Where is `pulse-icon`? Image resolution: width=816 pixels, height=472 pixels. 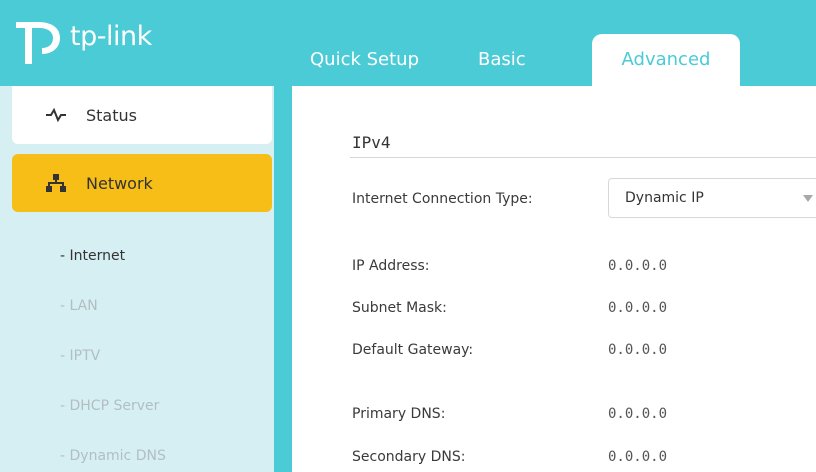 pulse-icon is located at coordinates (56, 115).